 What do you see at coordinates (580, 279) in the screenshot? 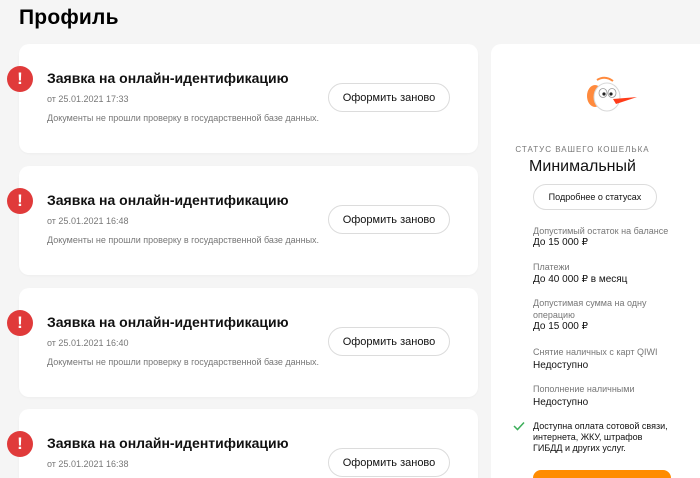
I see `limit-value: До 40 000 ₽ в месяц` at bounding box center [580, 279].